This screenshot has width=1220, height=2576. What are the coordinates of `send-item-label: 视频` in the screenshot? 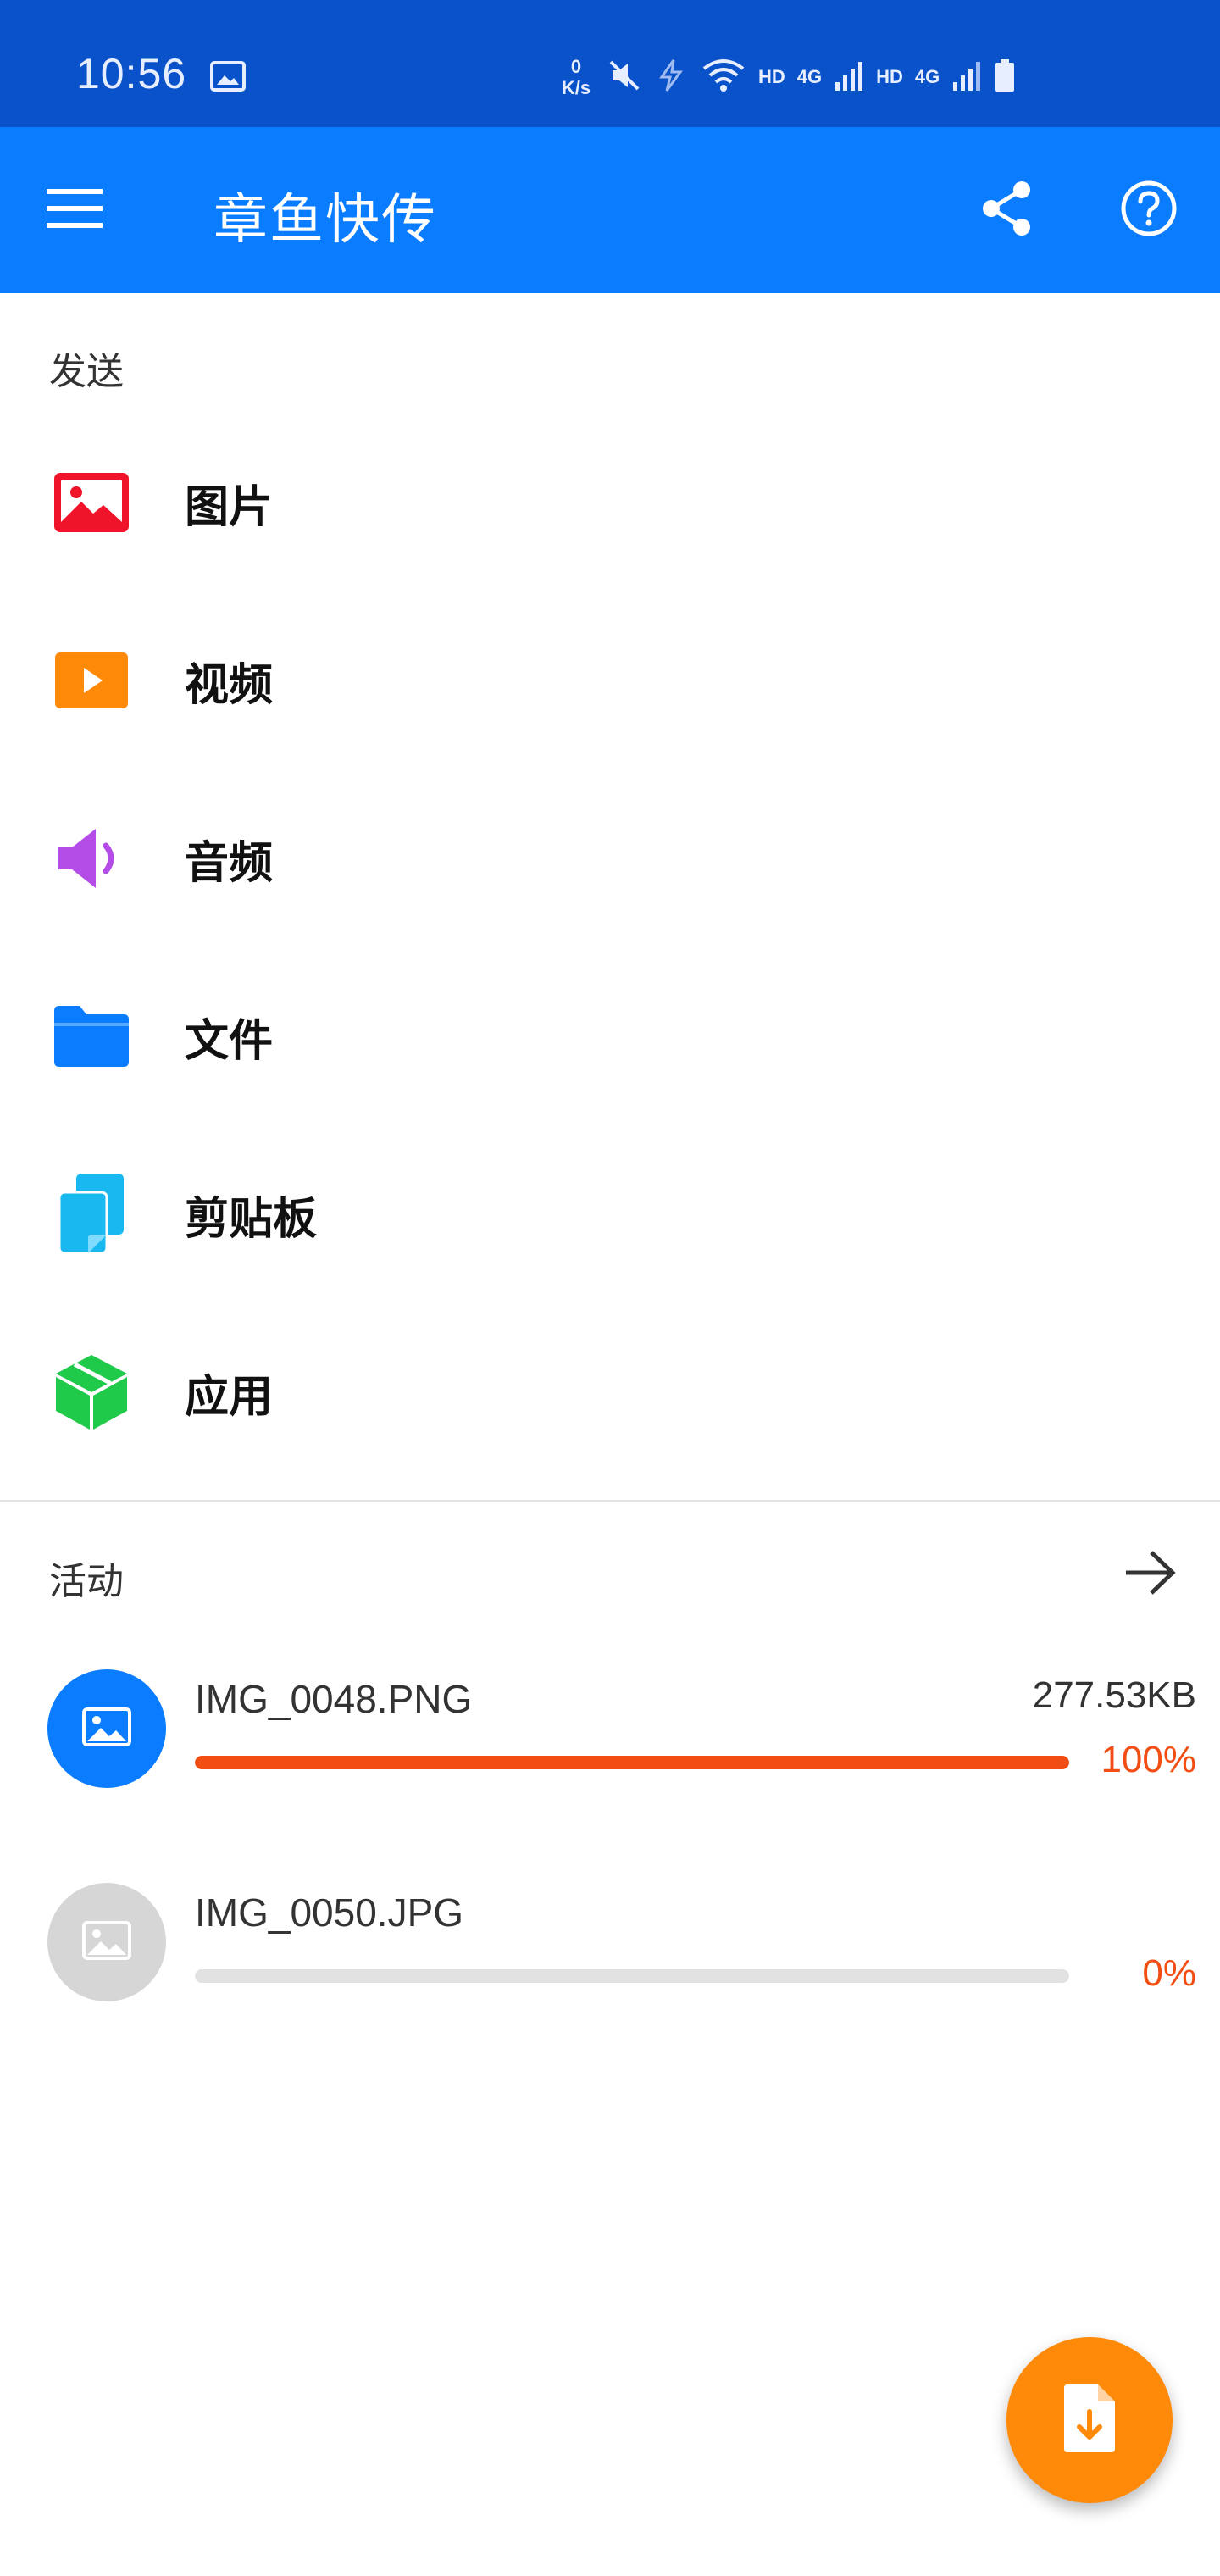 It's located at (229, 685).